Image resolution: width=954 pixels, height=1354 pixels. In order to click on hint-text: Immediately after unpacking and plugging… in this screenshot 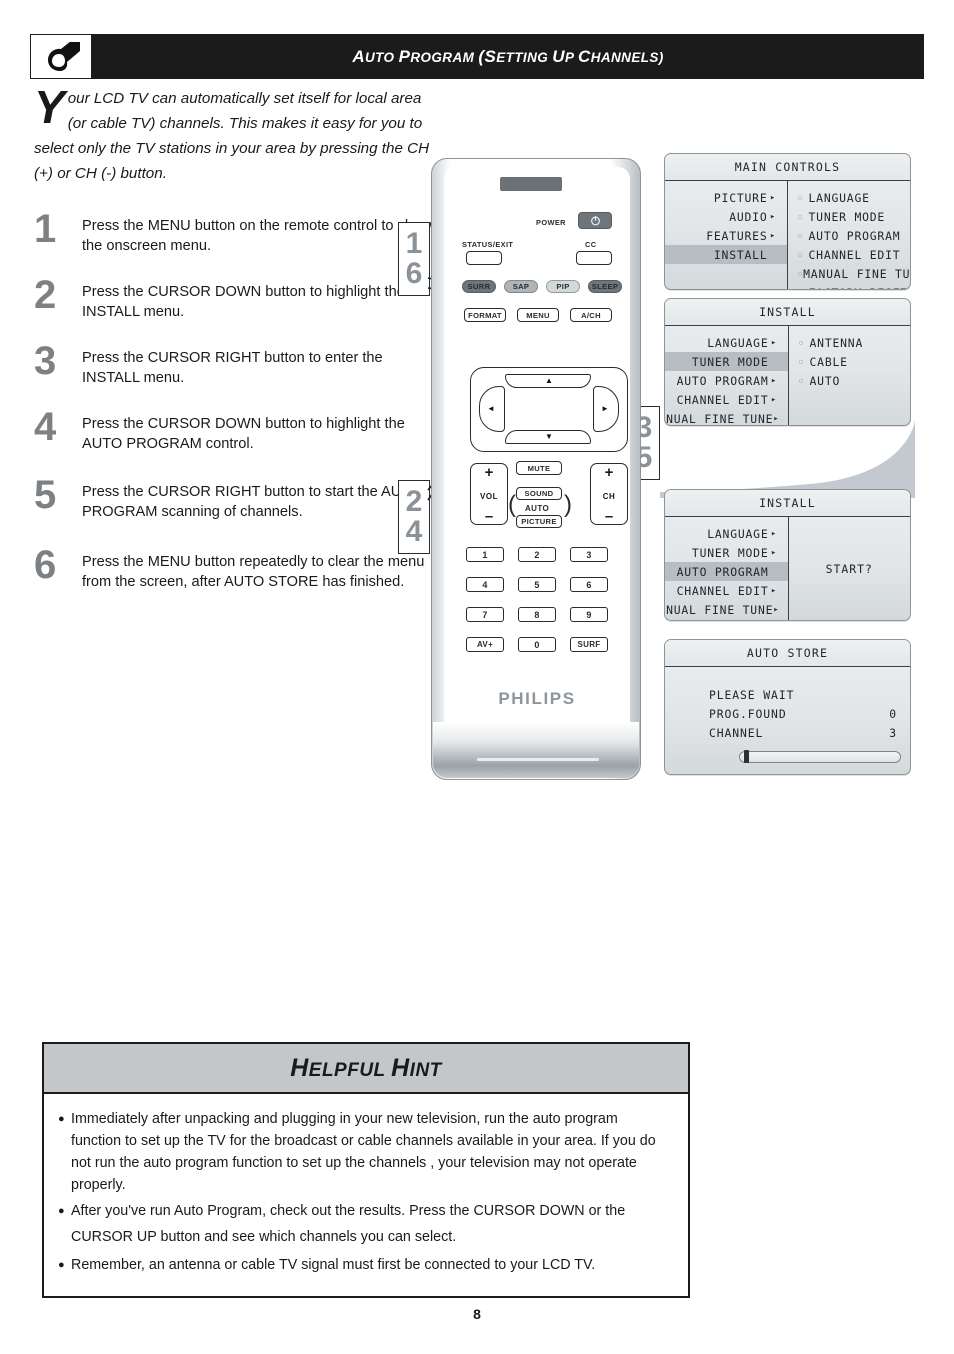, I will do `click(363, 1152)`.